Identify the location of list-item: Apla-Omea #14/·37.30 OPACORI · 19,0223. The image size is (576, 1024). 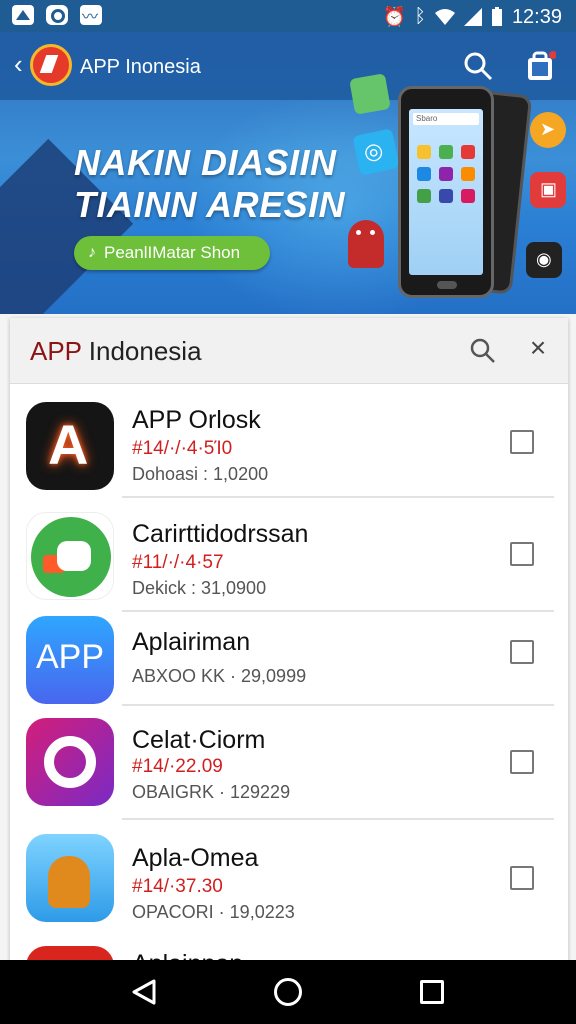
(289, 879).